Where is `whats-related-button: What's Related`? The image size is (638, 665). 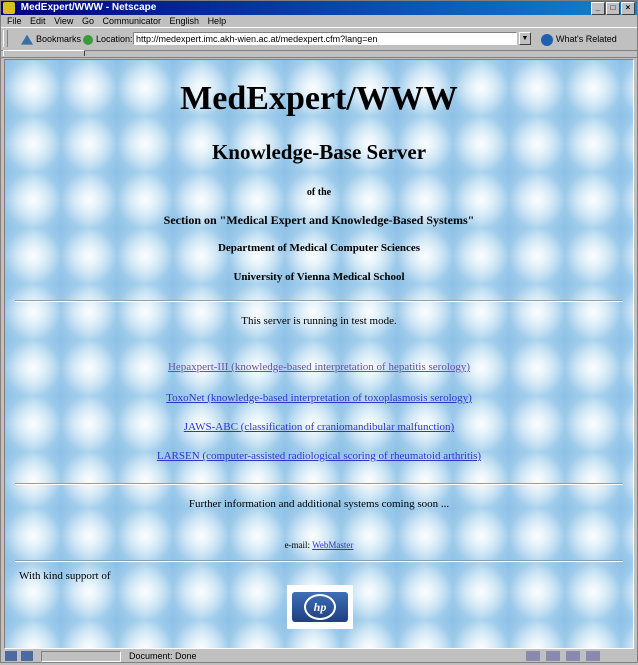
whats-related-button: What's Related is located at coordinates (579, 39).